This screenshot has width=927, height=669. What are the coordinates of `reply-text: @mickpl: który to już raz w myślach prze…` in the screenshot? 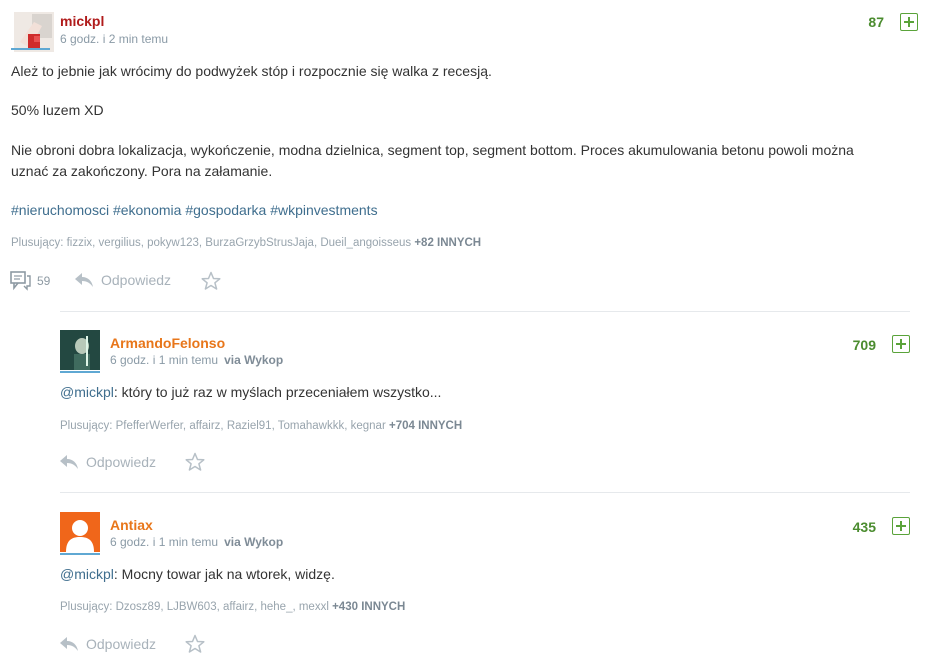 It's located at (250, 392).